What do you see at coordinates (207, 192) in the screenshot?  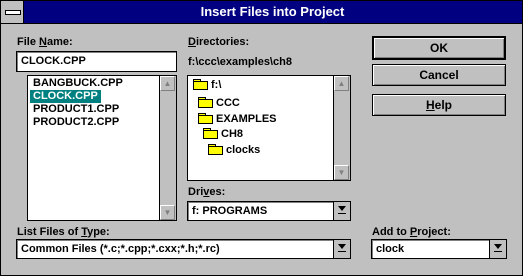 I see `drives-label: Drives:` at bounding box center [207, 192].